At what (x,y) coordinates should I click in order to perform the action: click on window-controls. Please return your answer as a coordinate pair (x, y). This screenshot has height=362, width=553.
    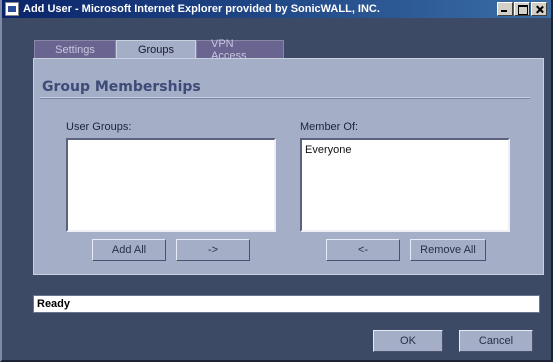
    Looking at the image, I should click on (521, 9).